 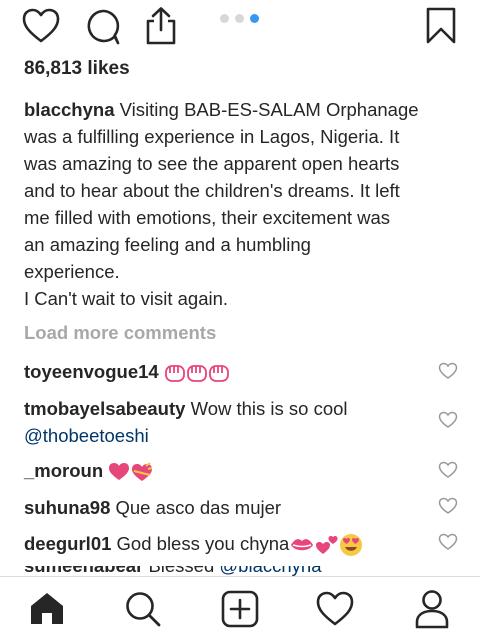 I want to click on load-more-comments-link: Load more comments, so click(x=120, y=333).